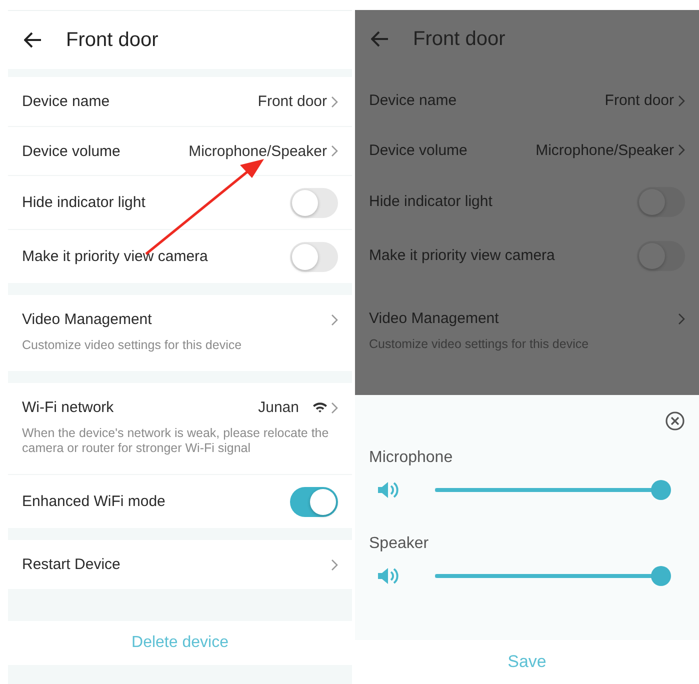 The width and height of the screenshot is (699, 684). I want to click on slider-label: Microphone, so click(411, 458).